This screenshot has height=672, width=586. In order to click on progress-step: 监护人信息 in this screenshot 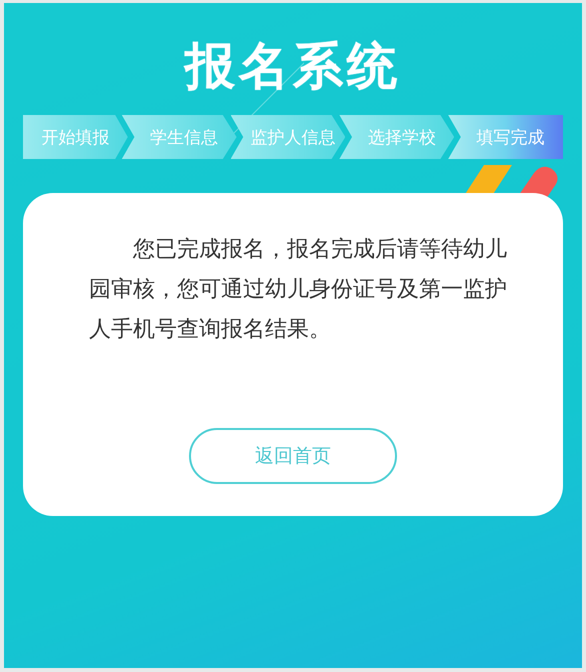, I will do `click(288, 137)`.